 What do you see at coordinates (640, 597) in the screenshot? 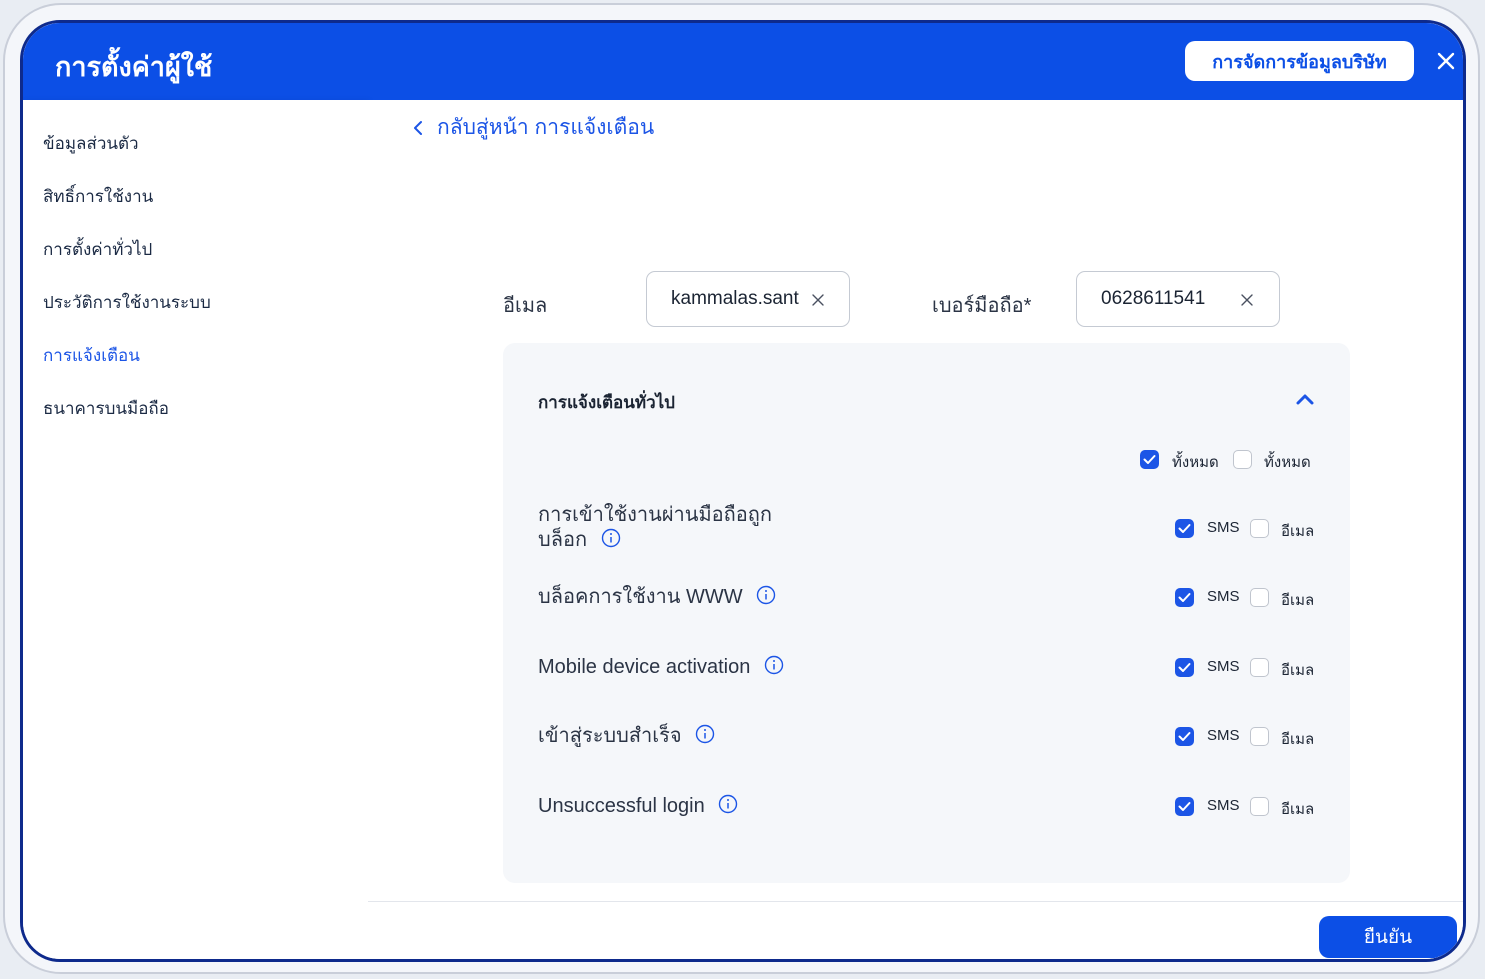
I see `row-label-line1: บล็อคการใช้งาน WWW` at bounding box center [640, 597].